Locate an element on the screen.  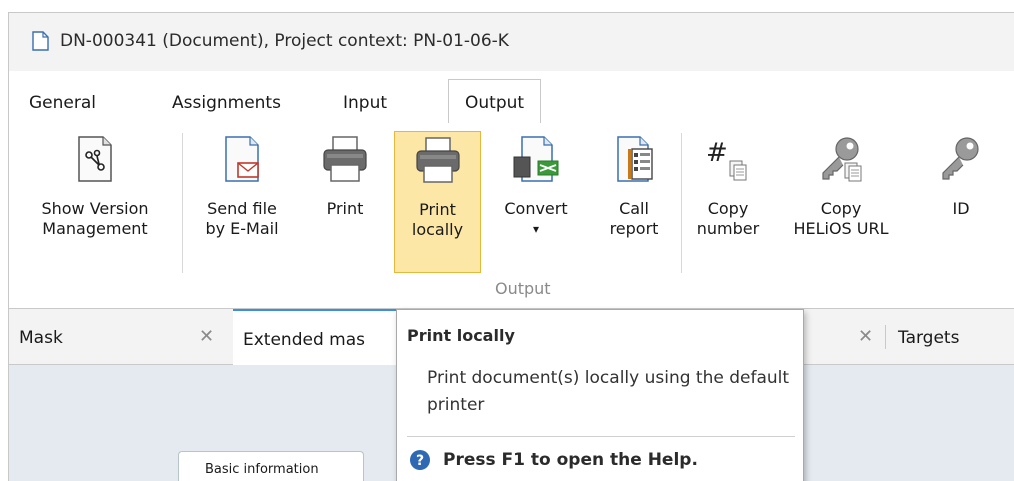
print-locally-button: Print locally is located at coordinates (437, 202).